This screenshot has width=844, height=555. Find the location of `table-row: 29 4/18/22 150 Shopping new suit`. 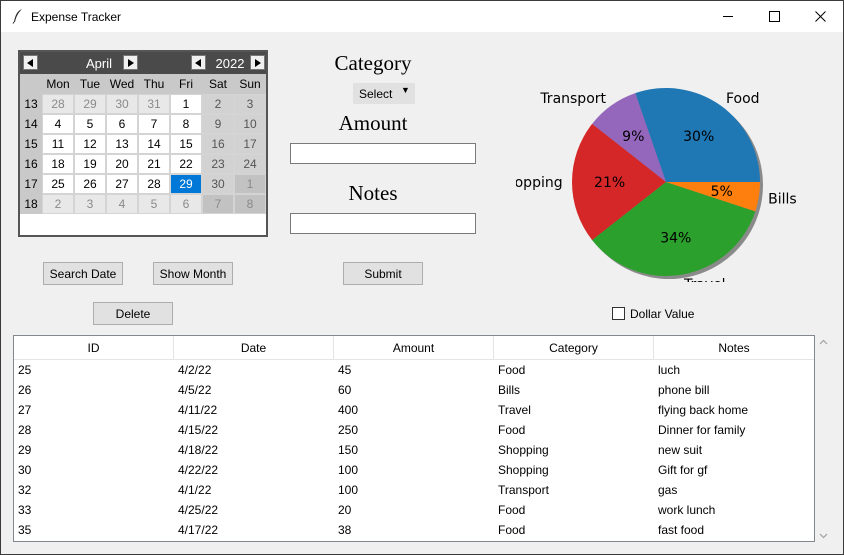

table-row: 29 4/18/22 150 Shopping new suit is located at coordinates (414, 450).